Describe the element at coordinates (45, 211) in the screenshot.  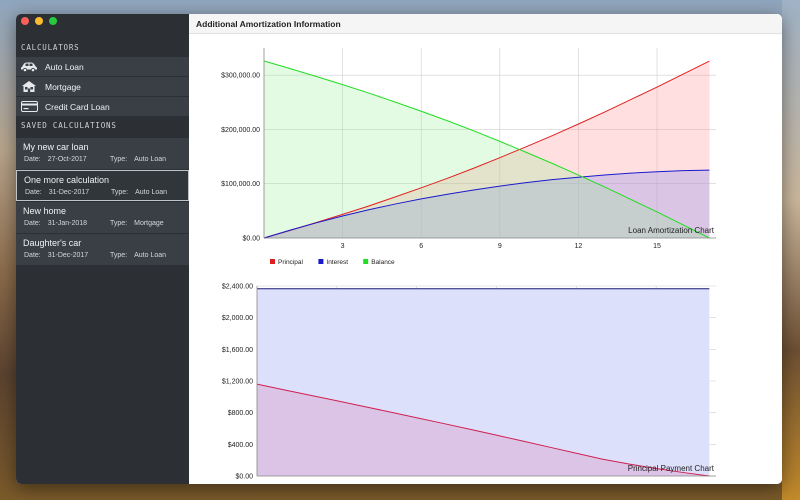
I see `saved-calculation-name: New home` at that location.